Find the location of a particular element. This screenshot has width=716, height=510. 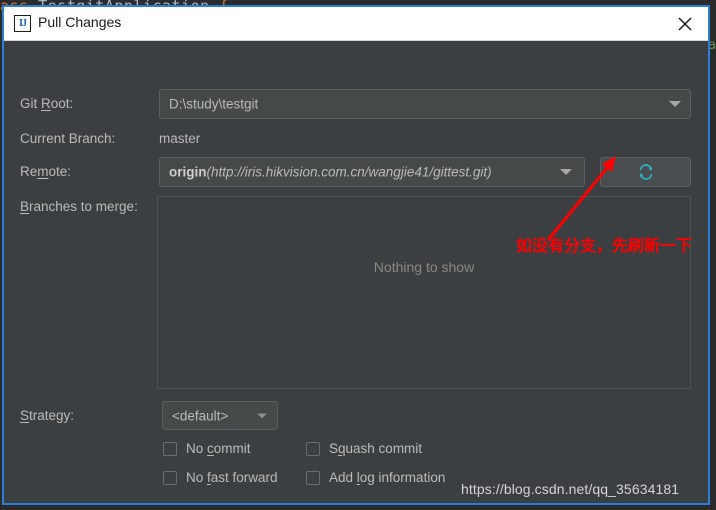

remote-name: origin is located at coordinates (188, 172).